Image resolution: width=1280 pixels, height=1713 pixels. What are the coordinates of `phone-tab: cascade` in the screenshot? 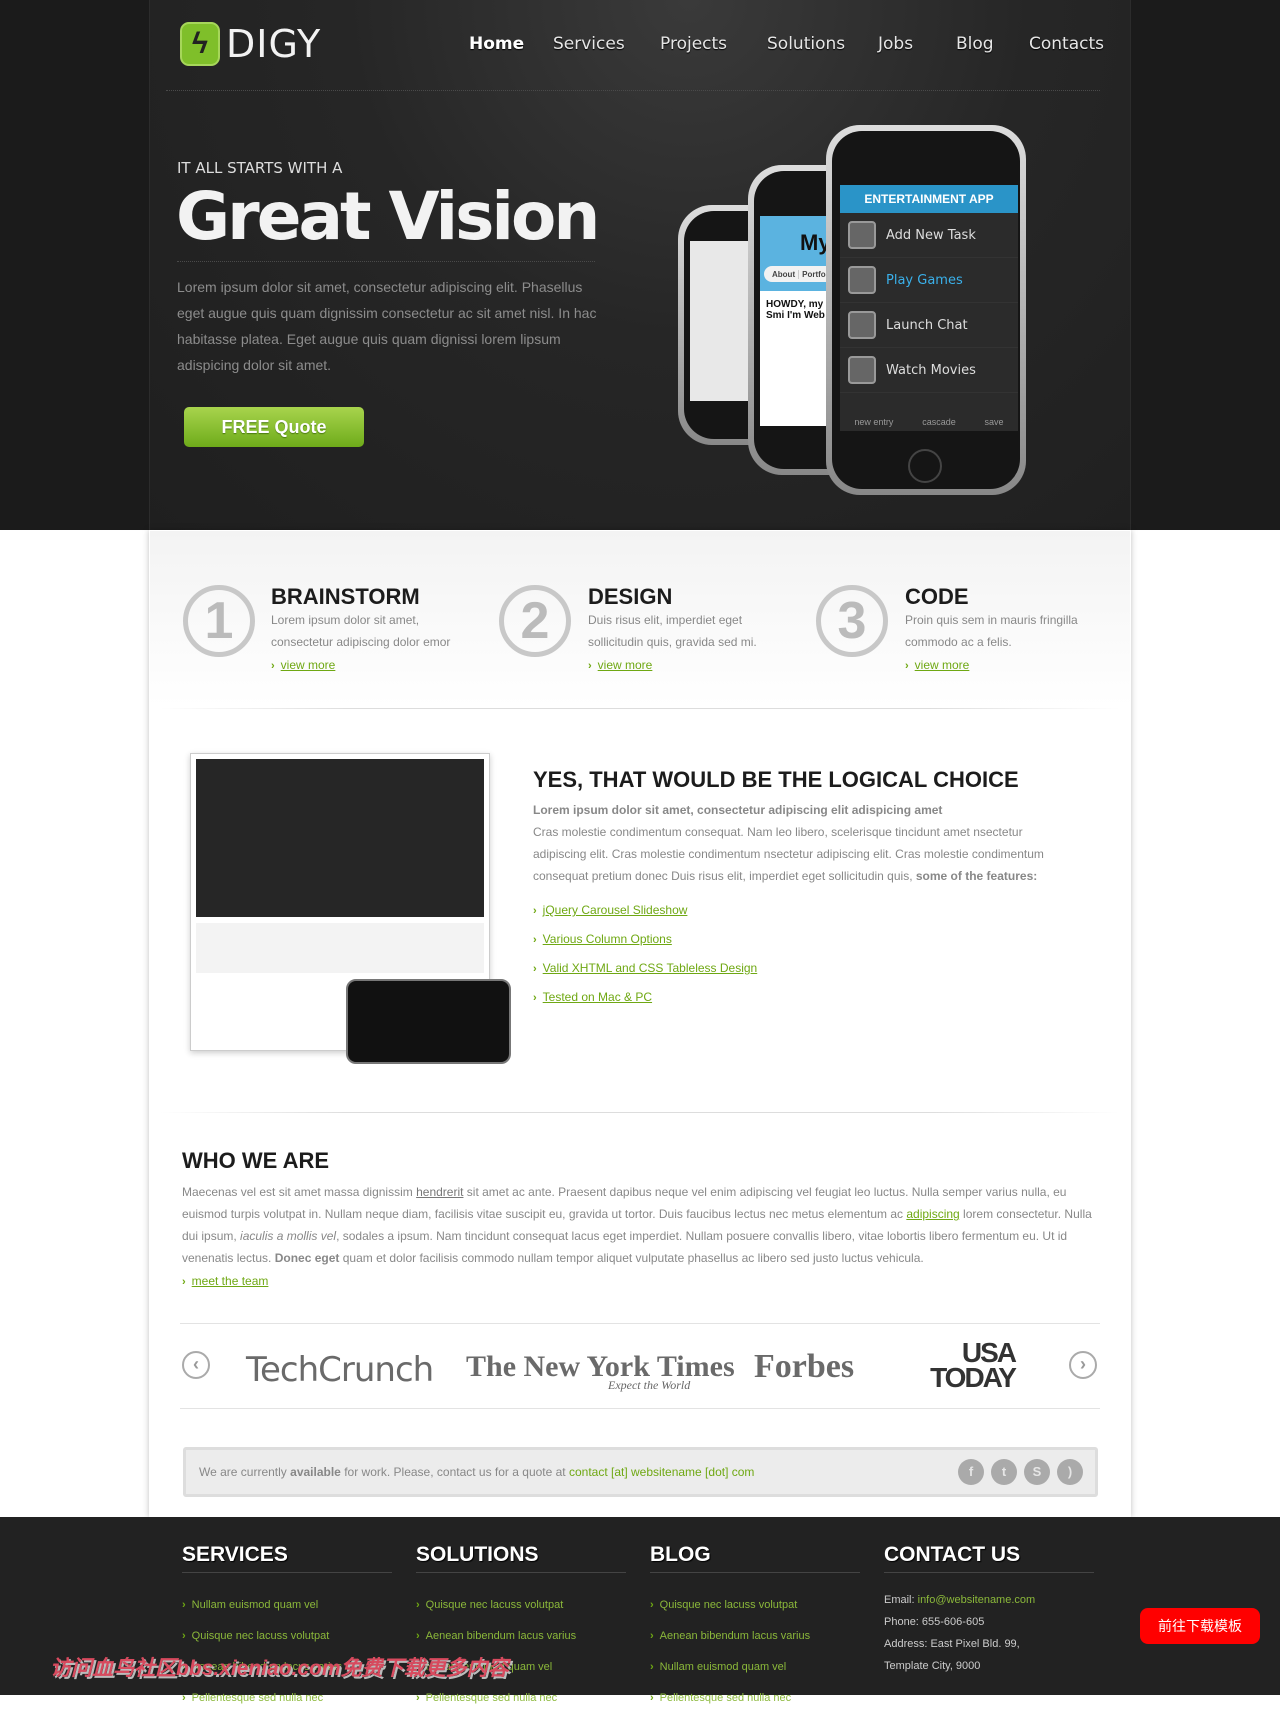 It's located at (939, 422).